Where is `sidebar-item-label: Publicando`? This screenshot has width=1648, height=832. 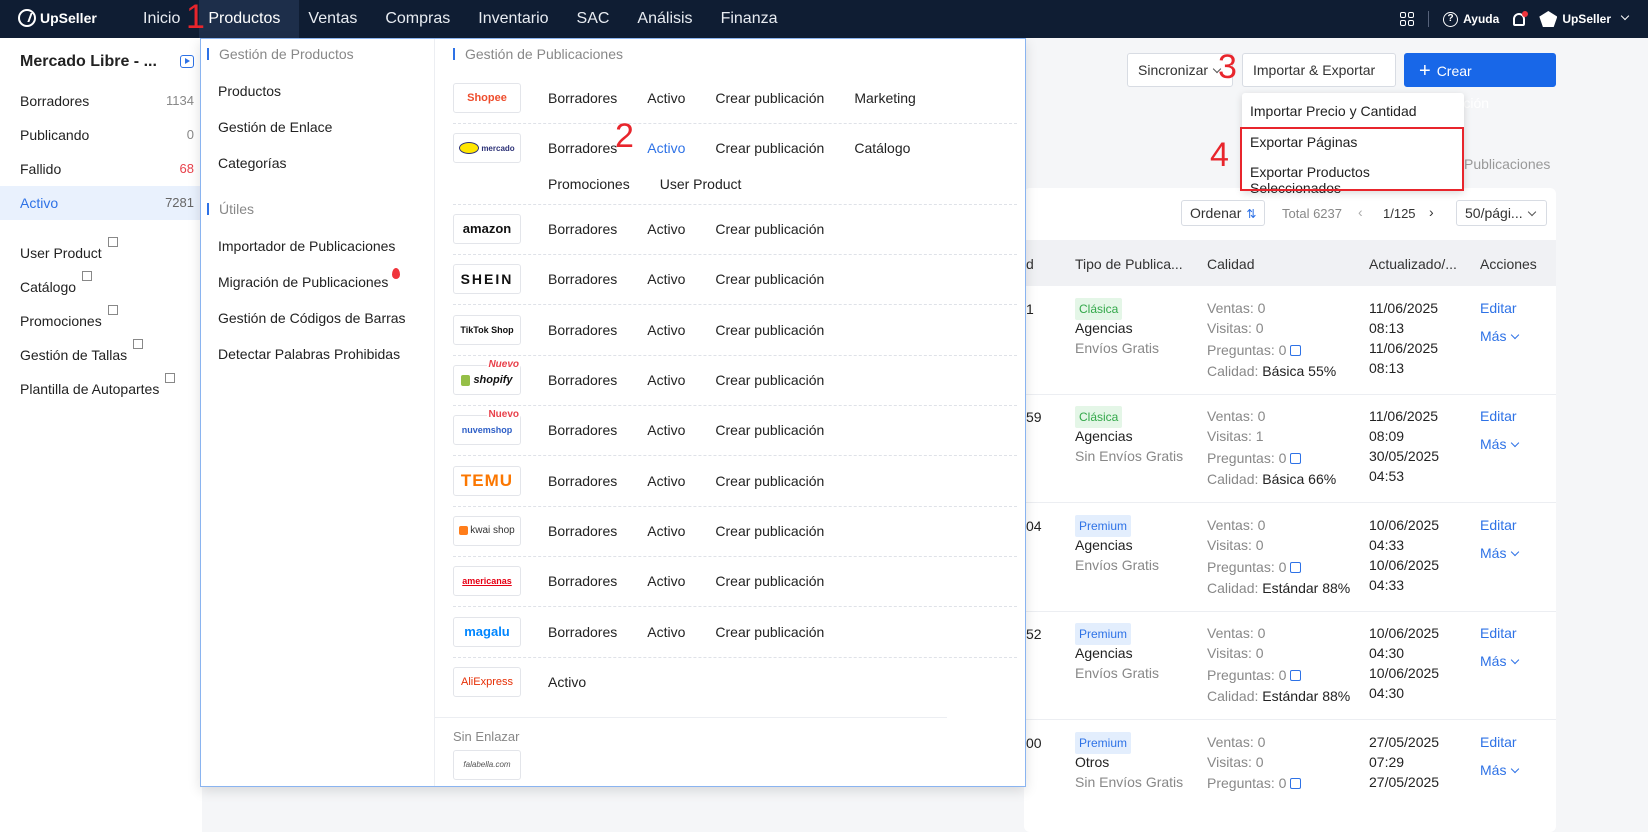 sidebar-item-label: Publicando is located at coordinates (55, 135).